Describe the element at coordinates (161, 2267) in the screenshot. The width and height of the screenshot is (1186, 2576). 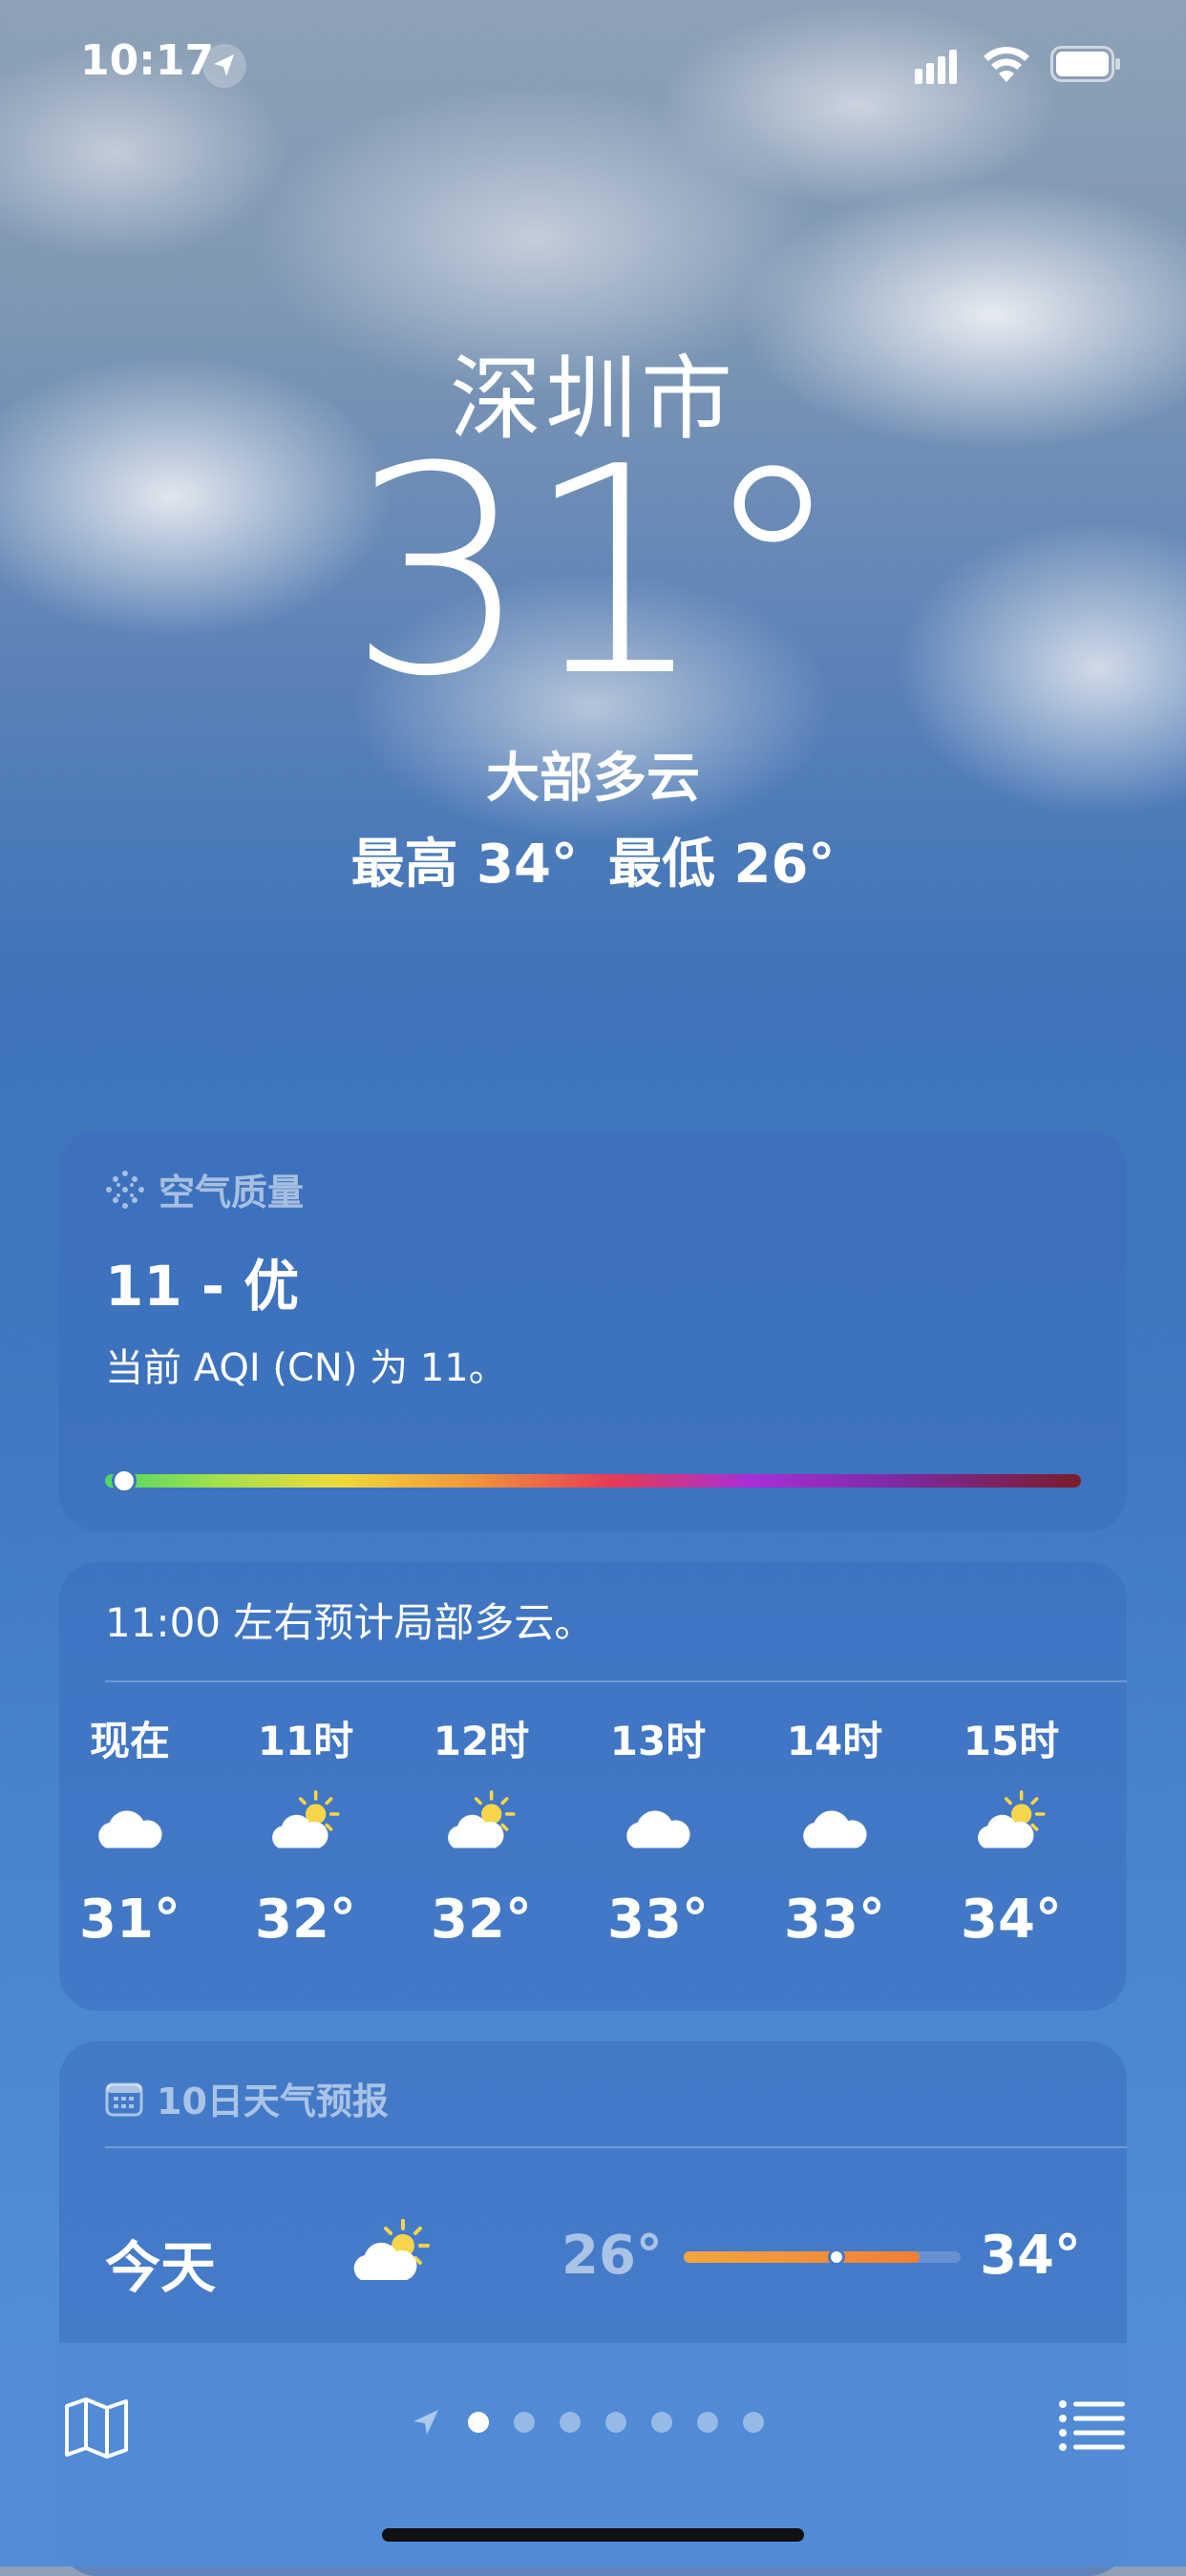
I see `day-name: 今天` at that location.